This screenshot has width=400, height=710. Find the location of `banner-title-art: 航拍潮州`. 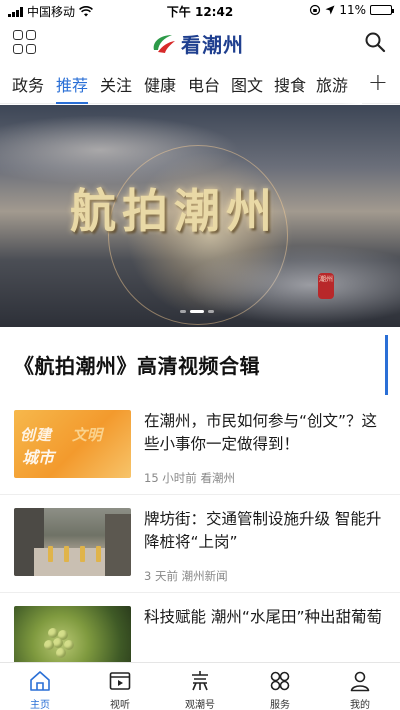

banner-title-art: 航拍潮州 is located at coordinates (174, 211).